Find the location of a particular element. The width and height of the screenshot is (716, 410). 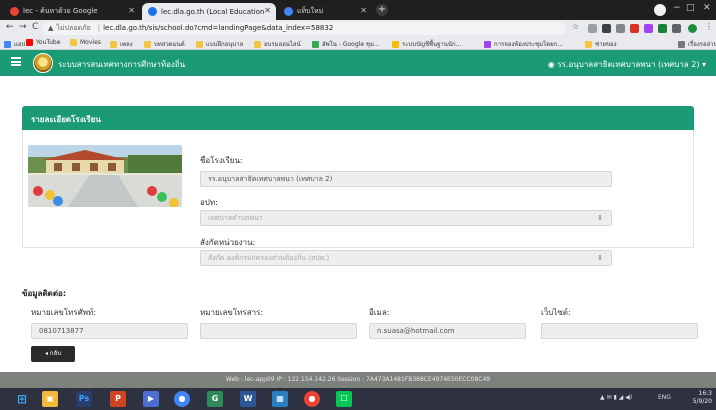

file-explorer-icon: ▣ is located at coordinates (50, 399).